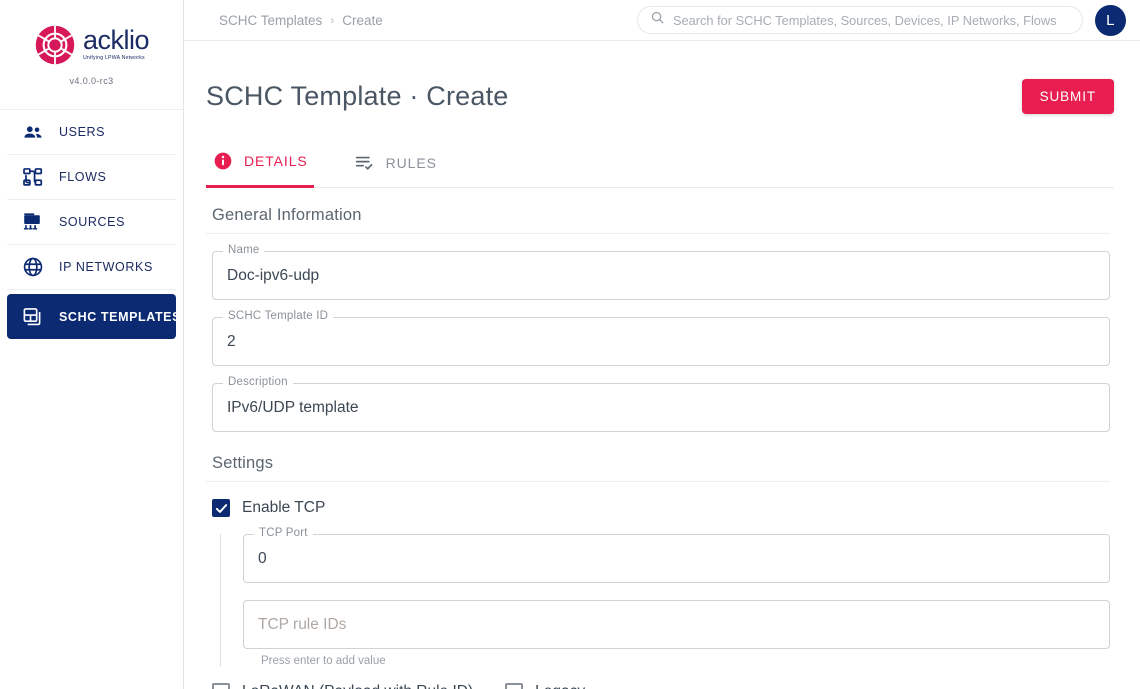 Image resolution: width=1140 pixels, height=689 pixels. Describe the element at coordinates (658, 211) in the screenshot. I see `section-title-general: General Information` at that location.